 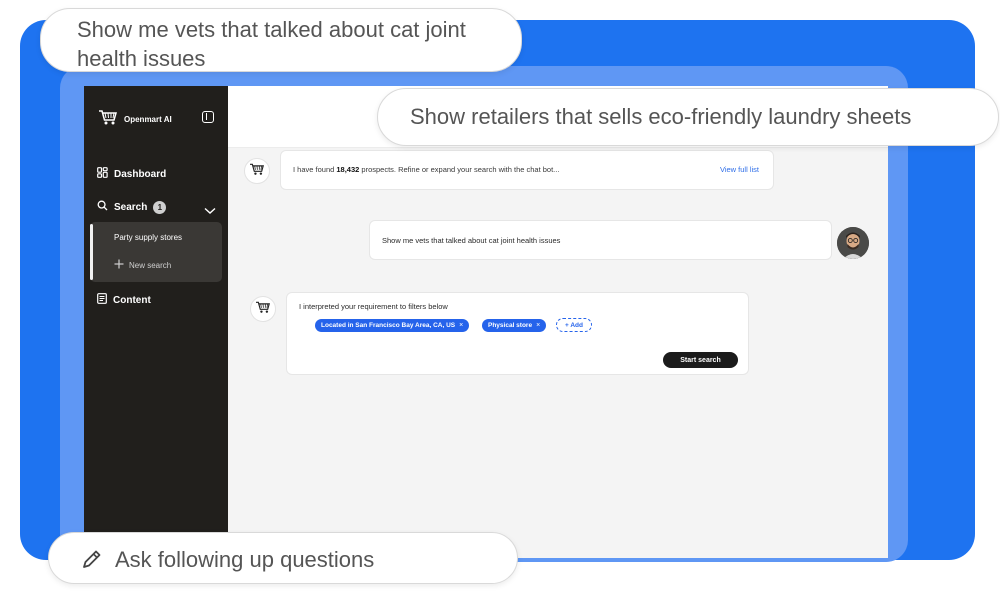 I want to click on dashboard-icon, so click(x=102, y=174).